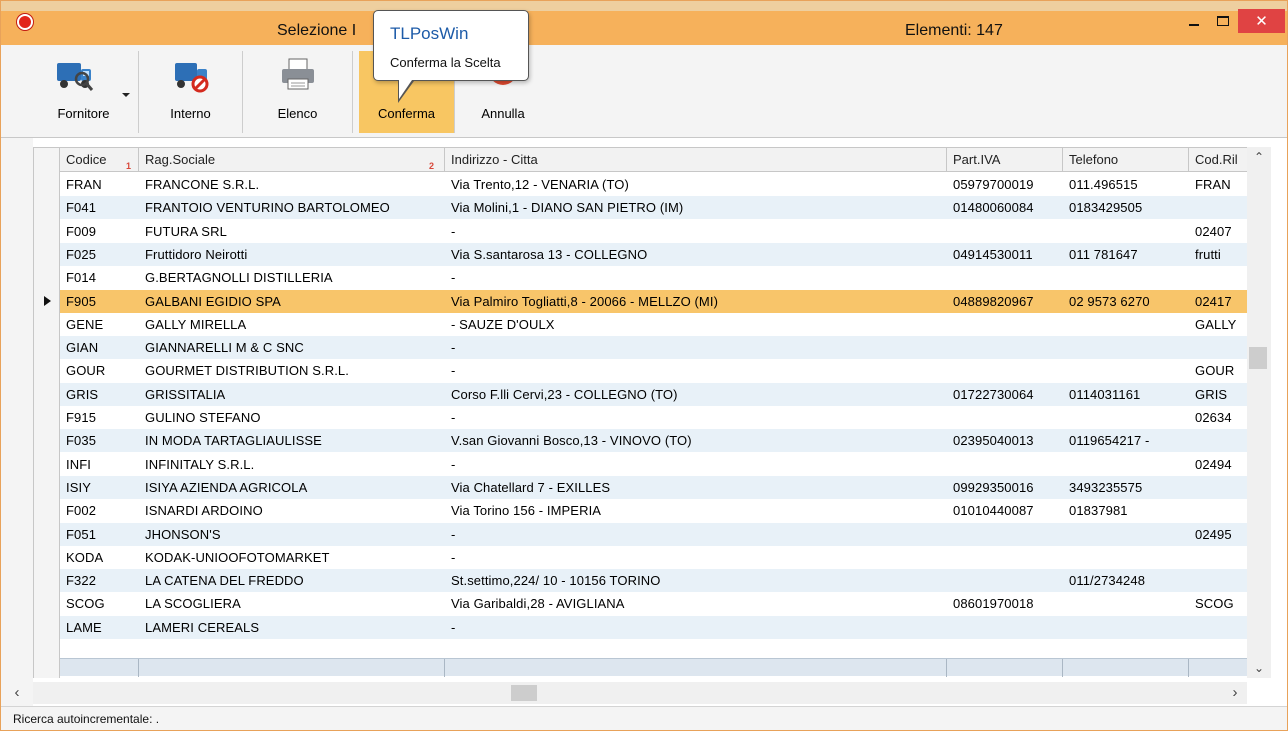 Image resolution: width=1288 pixels, height=731 pixels. What do you see at coordinates (224, 581) in the screenshot?
I see `cell-ragsociale: LA CATENA DEL FREDDO` at bounding box center [224, 581].